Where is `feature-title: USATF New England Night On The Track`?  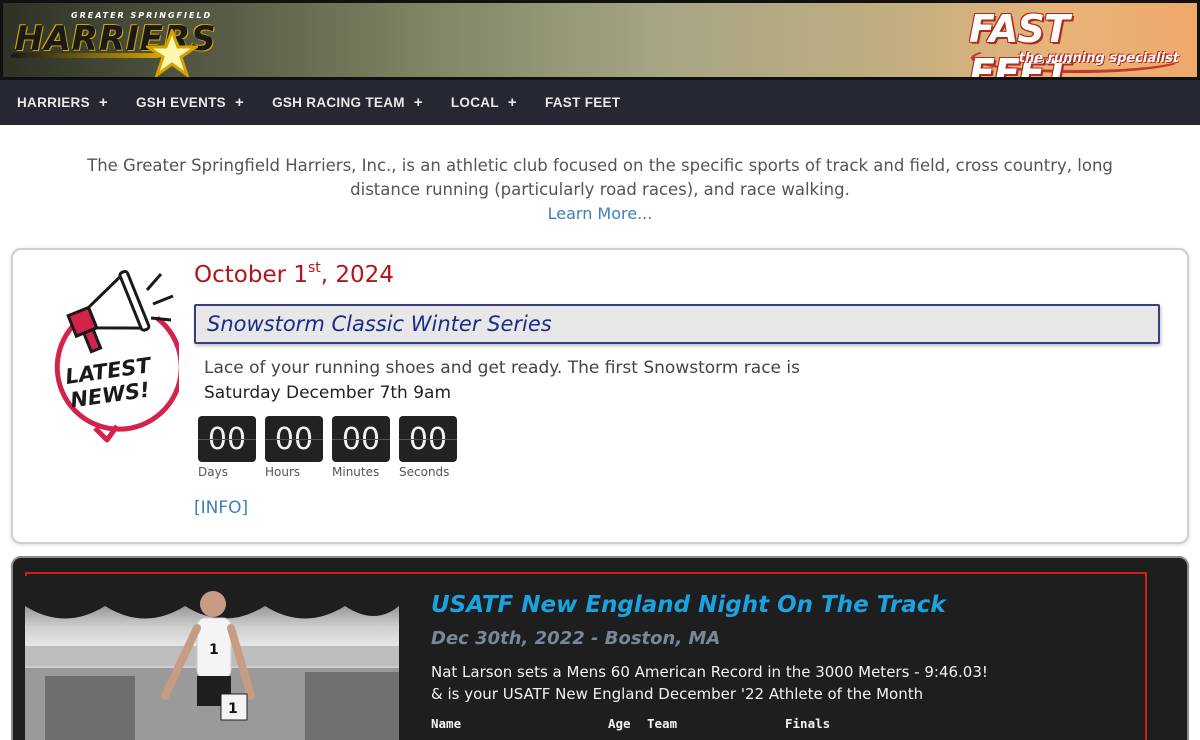
feature-title: USATF New England Night On The Track is located at coordinates (688, 605).